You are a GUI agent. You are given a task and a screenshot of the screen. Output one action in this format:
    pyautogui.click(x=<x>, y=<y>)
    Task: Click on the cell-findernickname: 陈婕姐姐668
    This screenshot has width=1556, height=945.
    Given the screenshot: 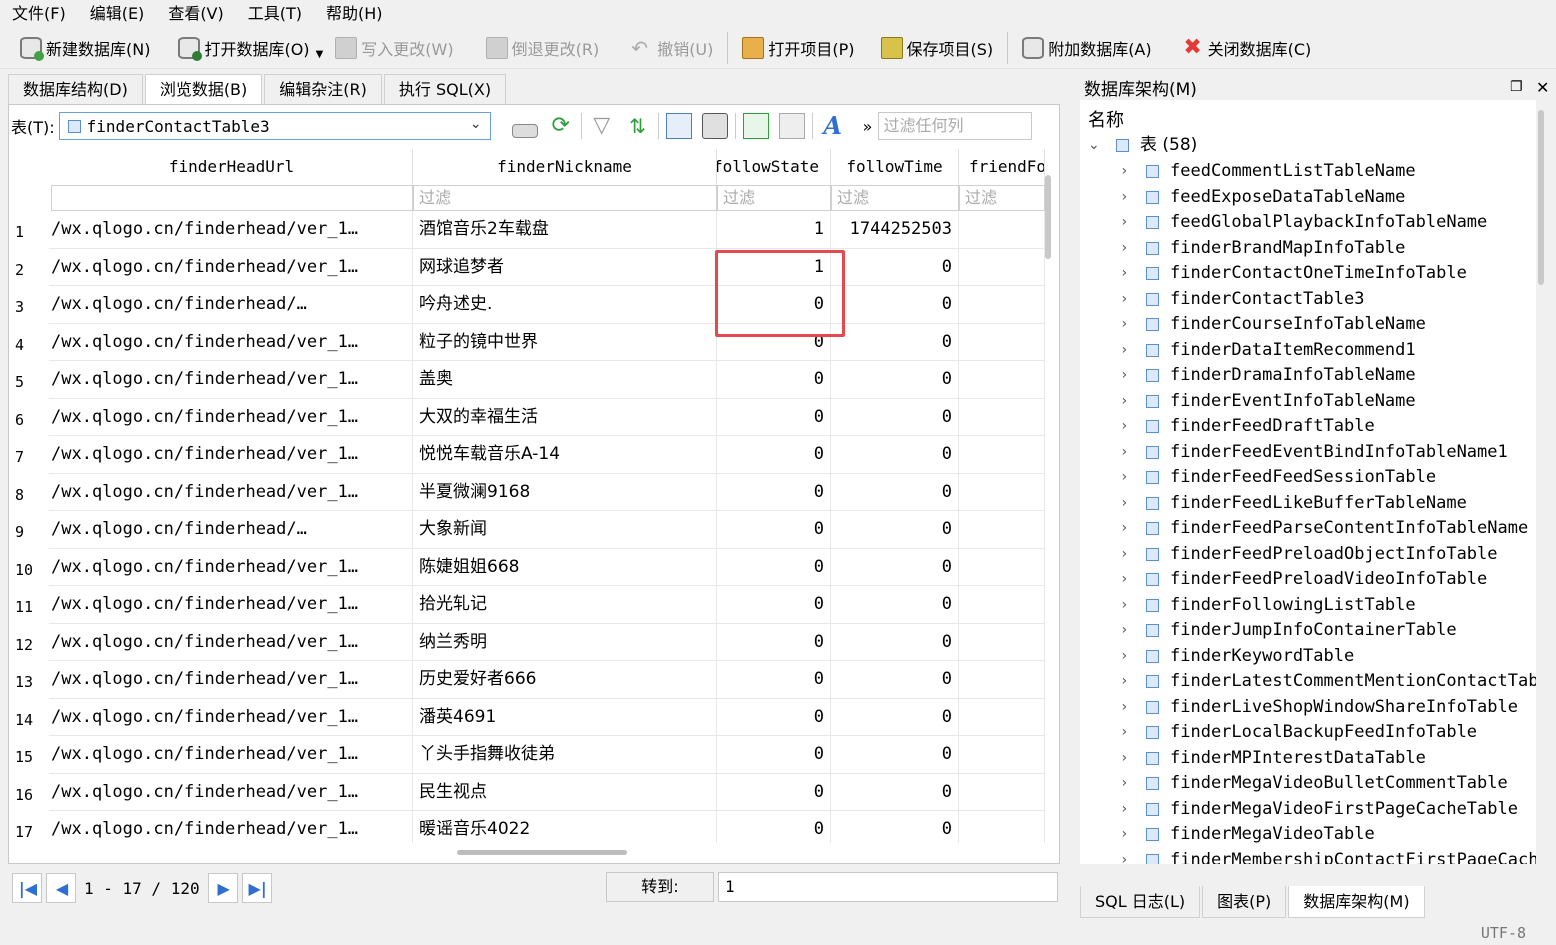 What is the action you would take?
    pyautogui.click(x=565, y=567)
    